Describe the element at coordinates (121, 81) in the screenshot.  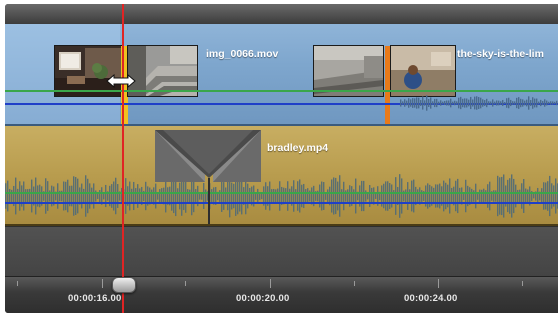
I see `trim-cursor-icon` at that location.